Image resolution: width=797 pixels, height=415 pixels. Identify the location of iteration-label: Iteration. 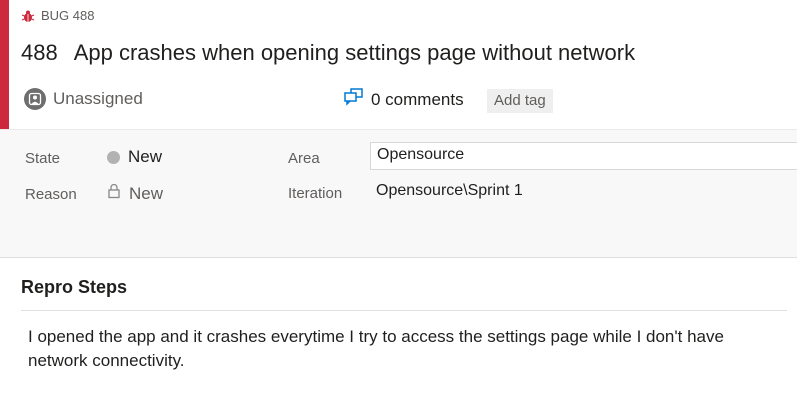
(315, 193).